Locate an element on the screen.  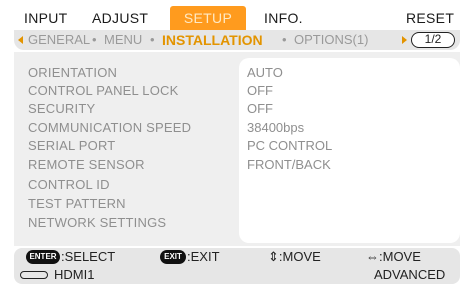
input-source: HDMI1 is located at coordinates (74, 274).